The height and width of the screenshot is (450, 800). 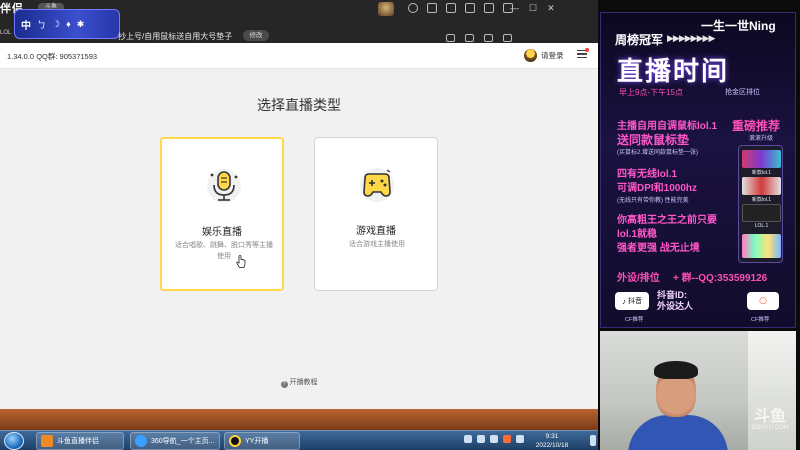 I want to click on tutorial-link: ? 开播教程, so click(x=299, y=382).